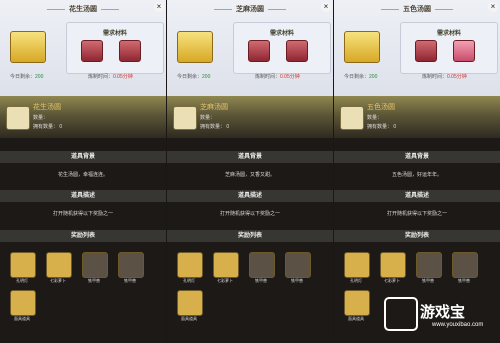  Describe the element at coordinates (47, 107) in the screenshot. I see `item-name: 花生汤圆` at that location.